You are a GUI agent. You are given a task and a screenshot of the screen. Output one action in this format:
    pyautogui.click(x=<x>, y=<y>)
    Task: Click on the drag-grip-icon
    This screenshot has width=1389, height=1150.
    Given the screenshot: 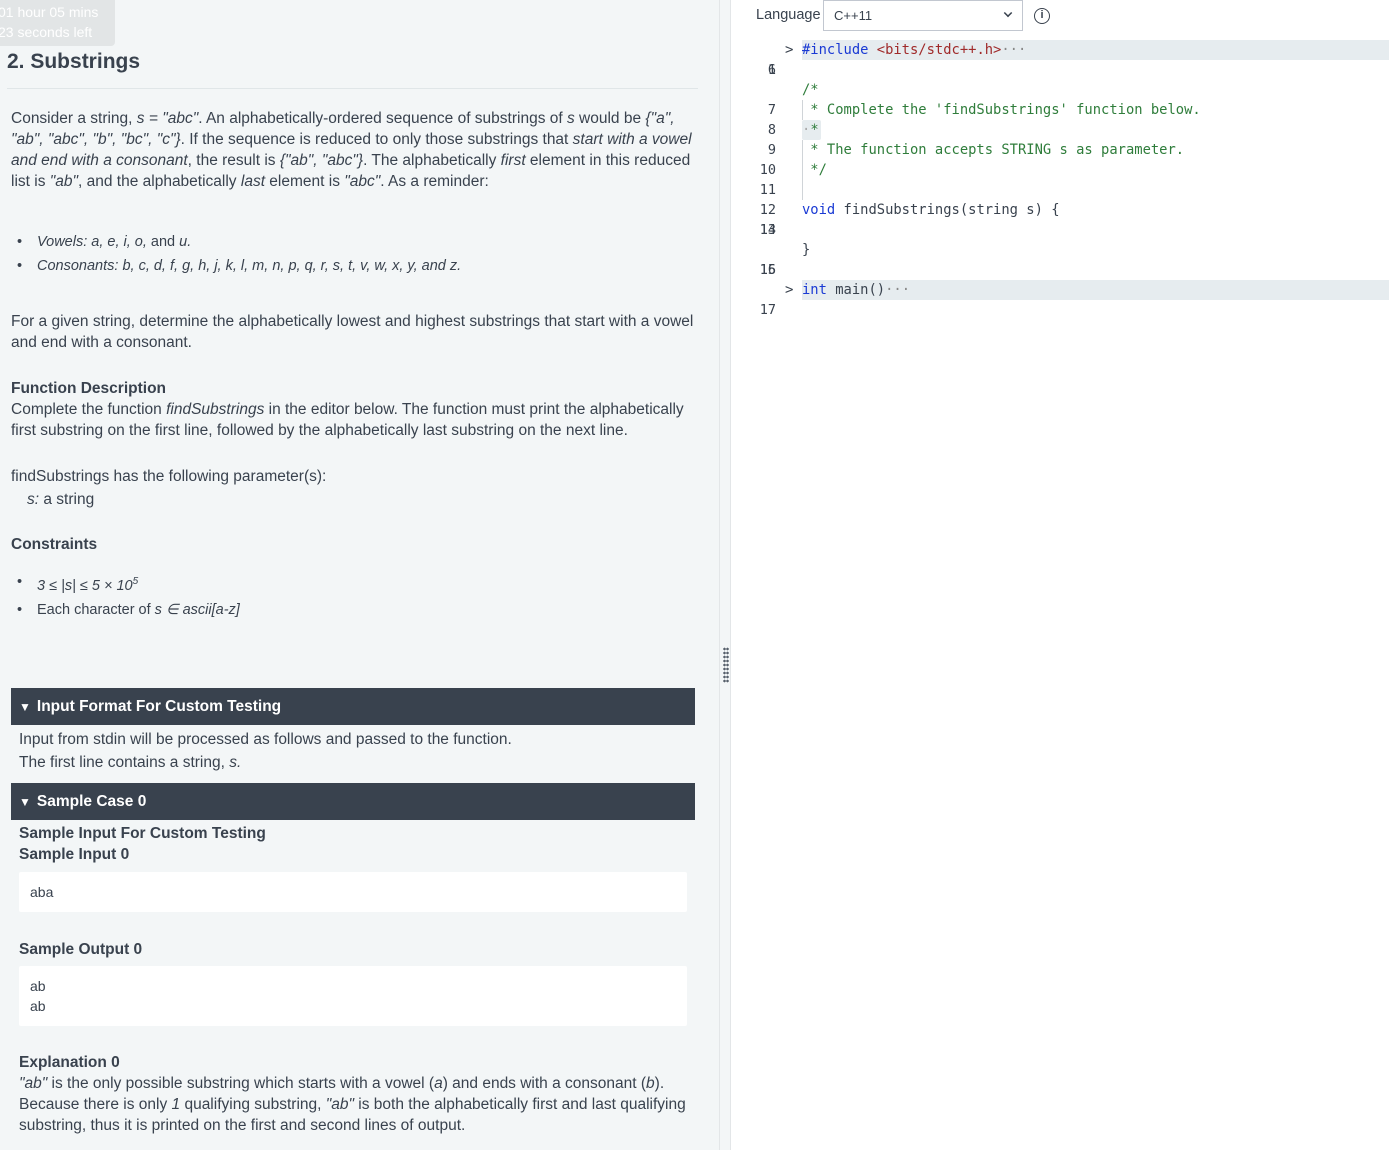 What is the action you would take?
    pyautogui.click(x=726, y=665)
    